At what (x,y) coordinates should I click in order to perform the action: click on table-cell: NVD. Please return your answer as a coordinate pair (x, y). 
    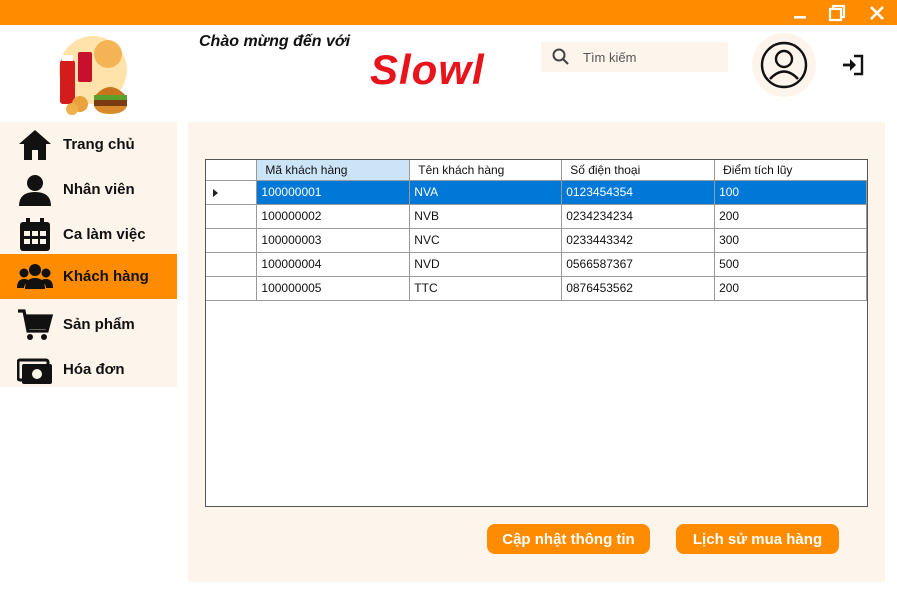
    Looking at the image, I should click on (486, 264).